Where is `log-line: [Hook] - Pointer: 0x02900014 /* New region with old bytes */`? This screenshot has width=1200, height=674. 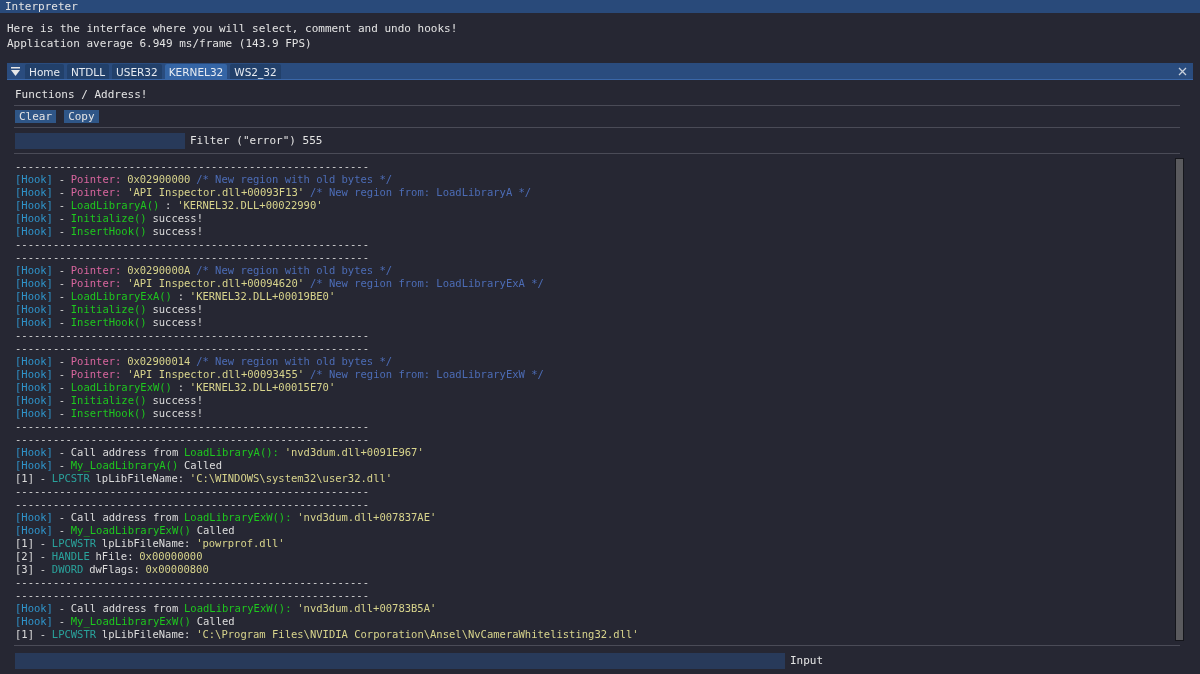
log-line: [Hook] - Pointer: 0x02900014 /* New region with old bytes */ is located at coordinates (204, 361).